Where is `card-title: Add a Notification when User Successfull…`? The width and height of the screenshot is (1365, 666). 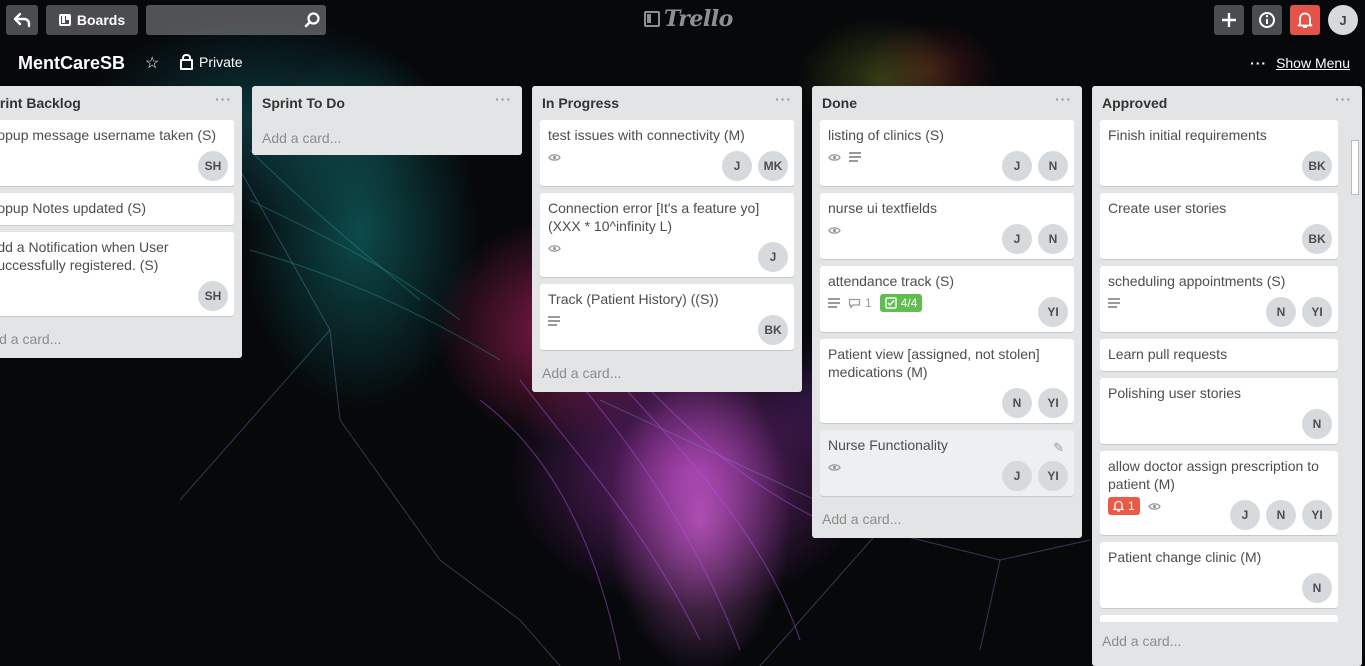
card-title: Add a Notification when User Successfull… is located at coordinates (84, 256).